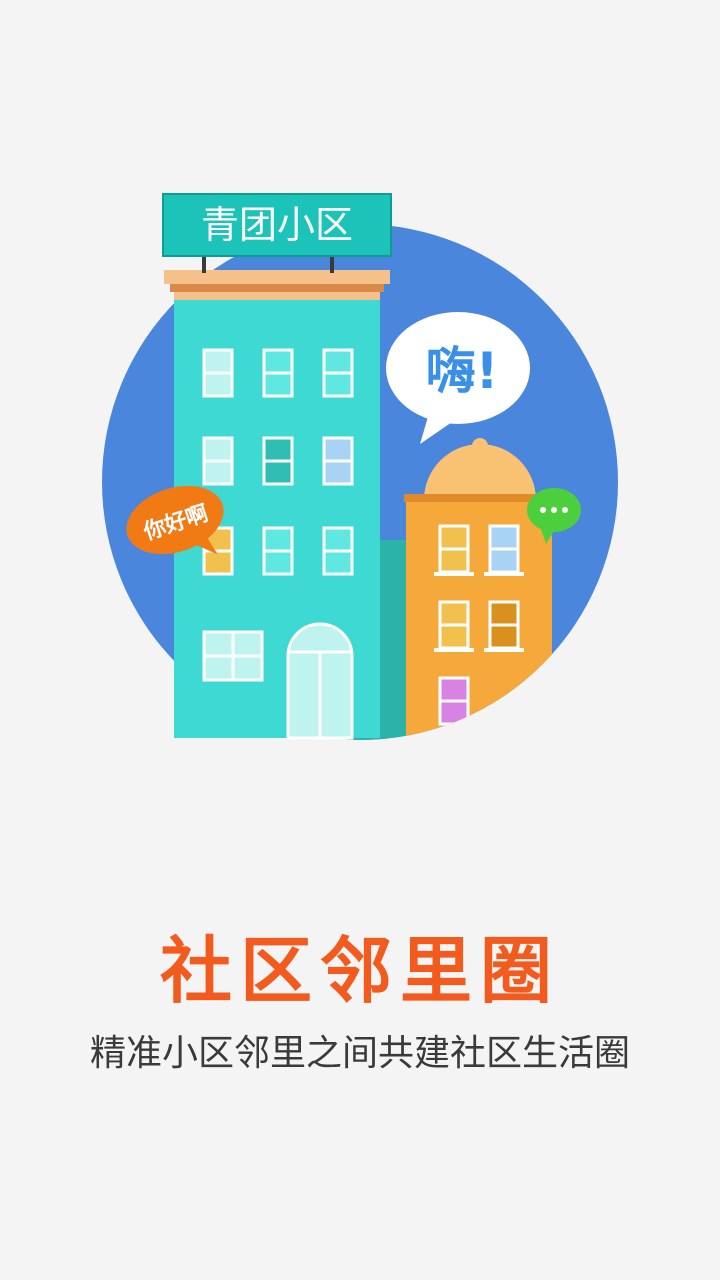 The width and height of the screenshot is (720, 1280). What do you see at coordinates (277, 225) in the screenshot?
I see `community-sign-label: 青团小区` at bounding box center [277, 225].